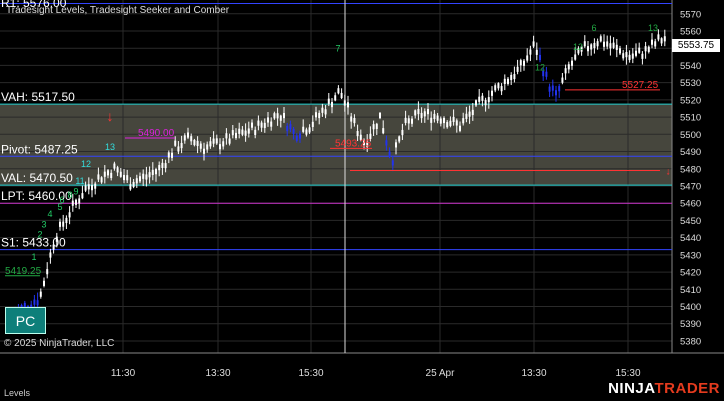  What do you see at coordinates (690, 66) in the screenshot?
I see `y-tick-label: 5540` at bounding box center [690, 66].